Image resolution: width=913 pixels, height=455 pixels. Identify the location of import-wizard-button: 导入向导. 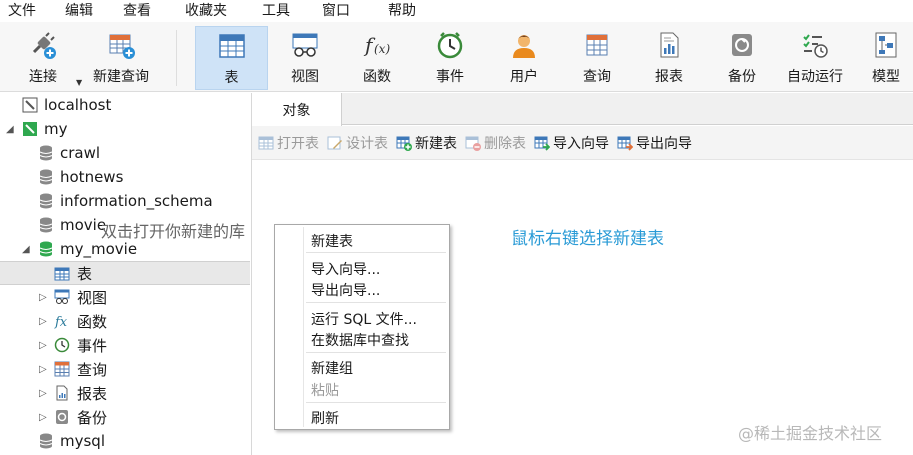
(571, 143).